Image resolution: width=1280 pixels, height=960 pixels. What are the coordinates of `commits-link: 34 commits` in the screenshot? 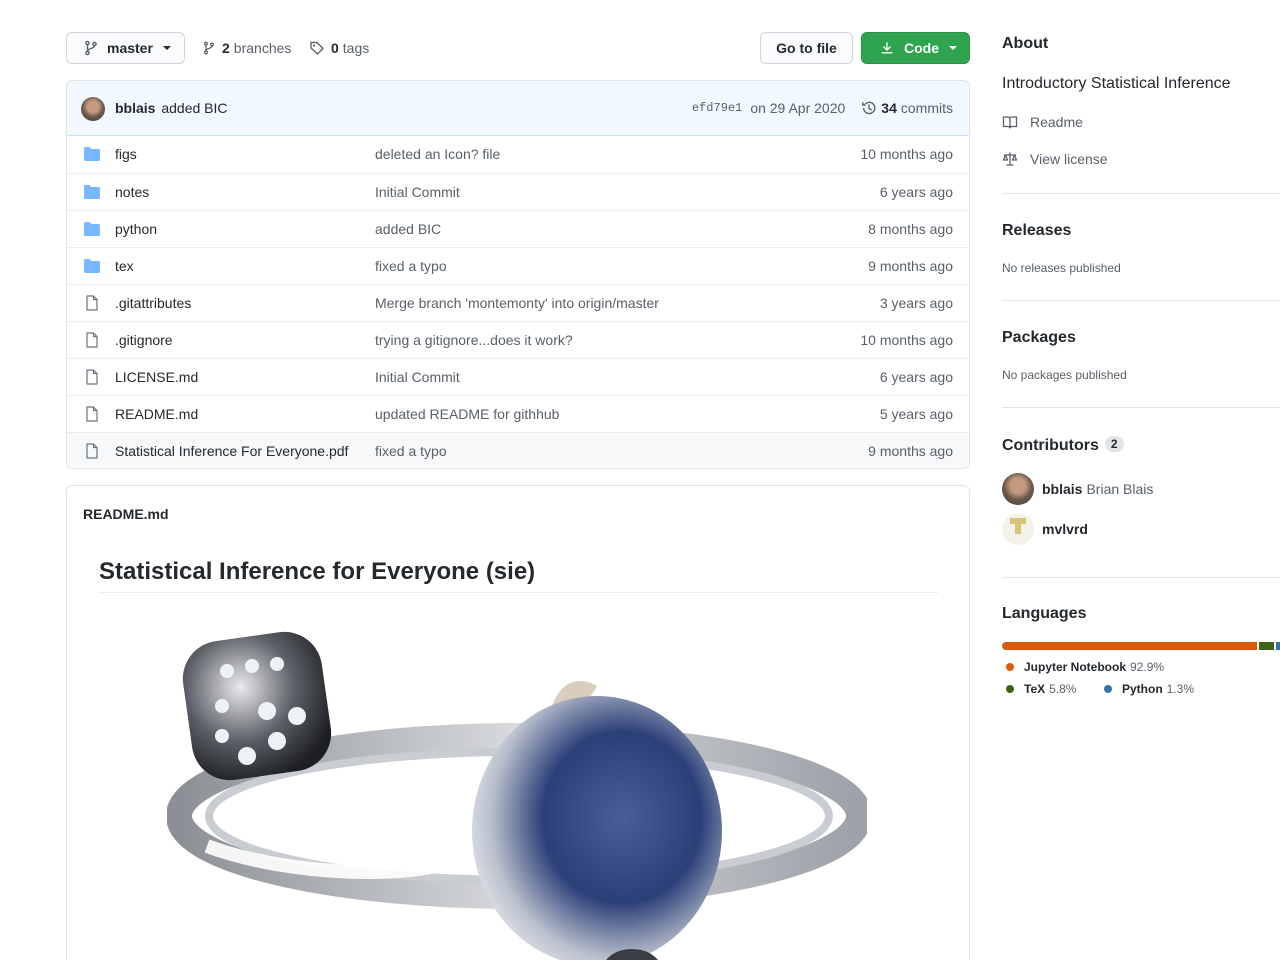 It's located at (907, 108).